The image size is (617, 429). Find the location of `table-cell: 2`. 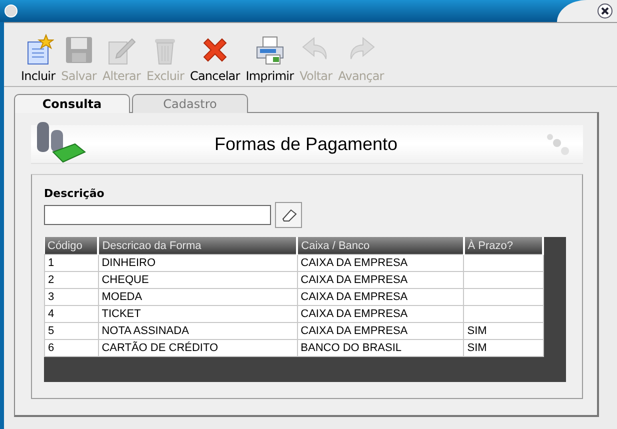

table-cell: 2 is located at coordinates (71, 280).